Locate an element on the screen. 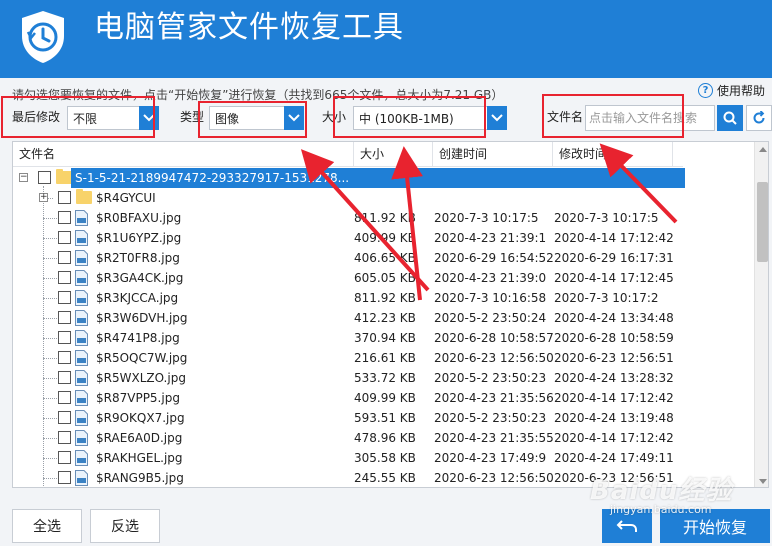  file-name: $R0BFAXU.jpg is located at coordinates (139, 218).